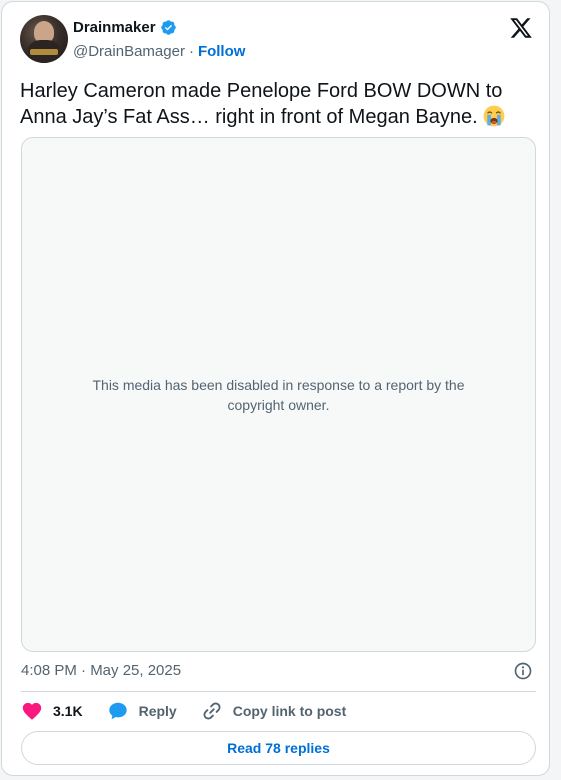 The height and width of the screenshot is (780, 561). Describe the element at coordinates (168, 27) in the screenshot. I see `verified-badge-icon` at that location.